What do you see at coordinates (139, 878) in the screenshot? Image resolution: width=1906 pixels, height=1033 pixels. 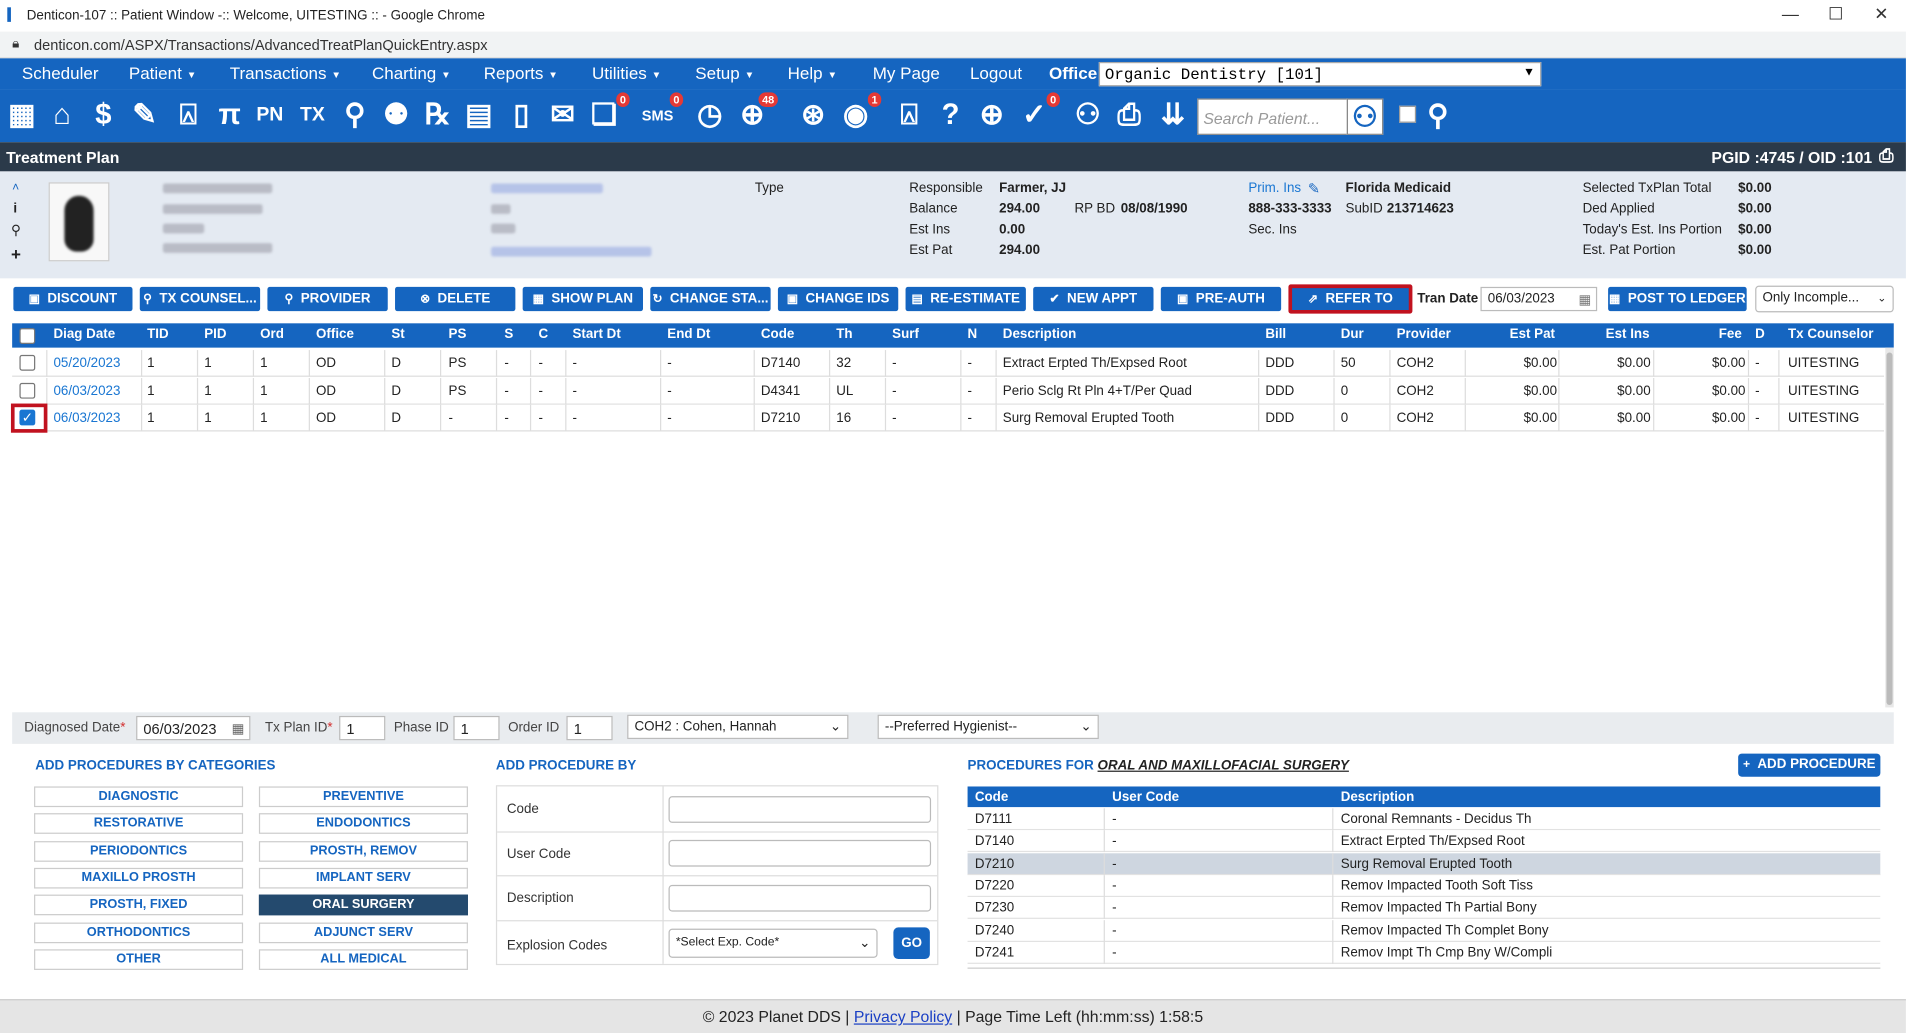 I see `category-maxillo-prosth: MAXILLO PROSTH` at bounding box center [139, 878].